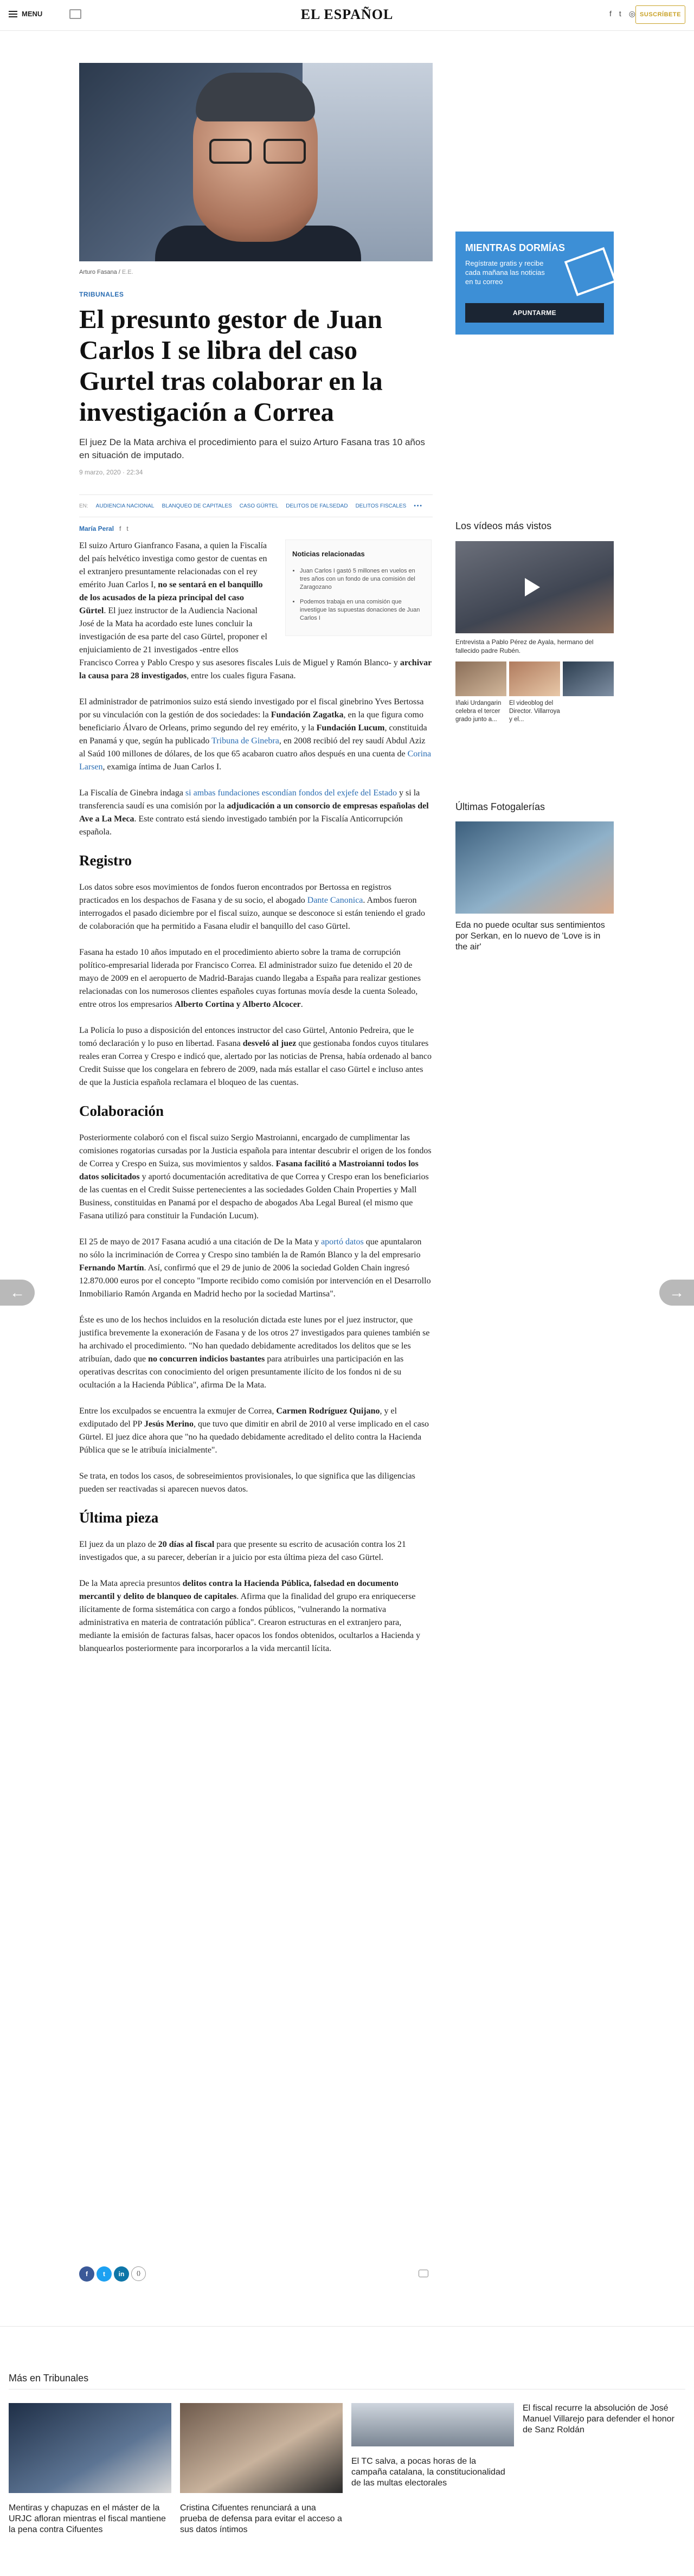  What do you see at coordinates (335, 900) in the screenshot?
I see `inline-link: Dante Canonica` at bounding box center [335, 900].